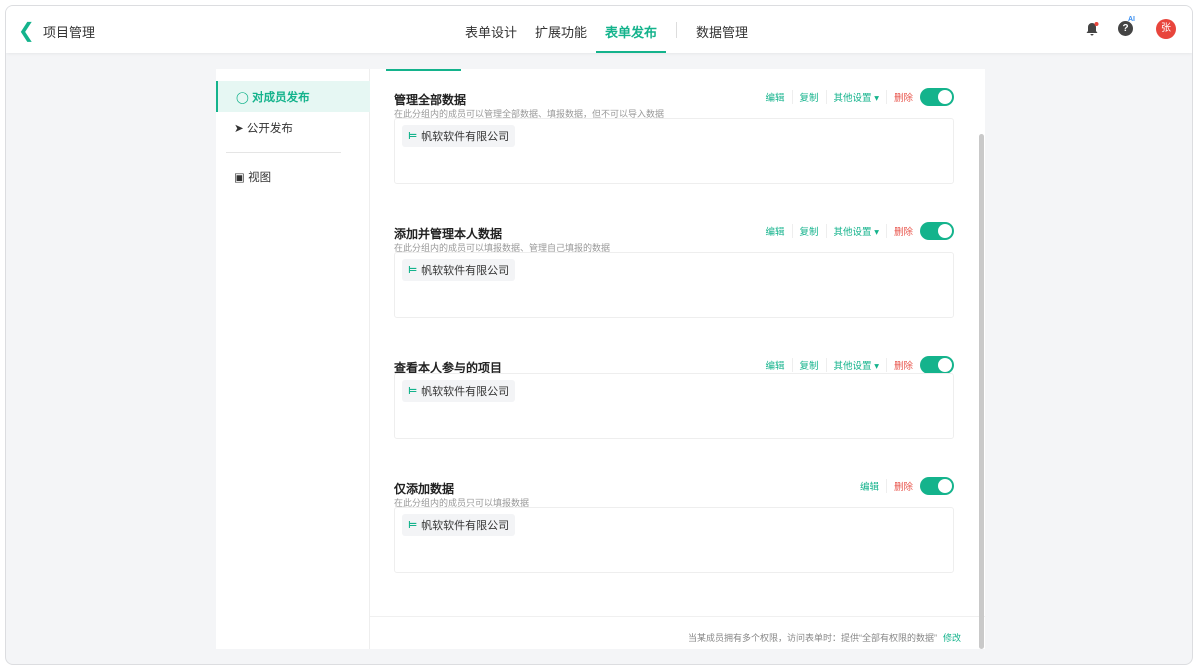 Image resolution: width=1200 pixels, height=670 pixels. I want to click on sidebar-item-view: ▣ 视图, so click(293, 176).